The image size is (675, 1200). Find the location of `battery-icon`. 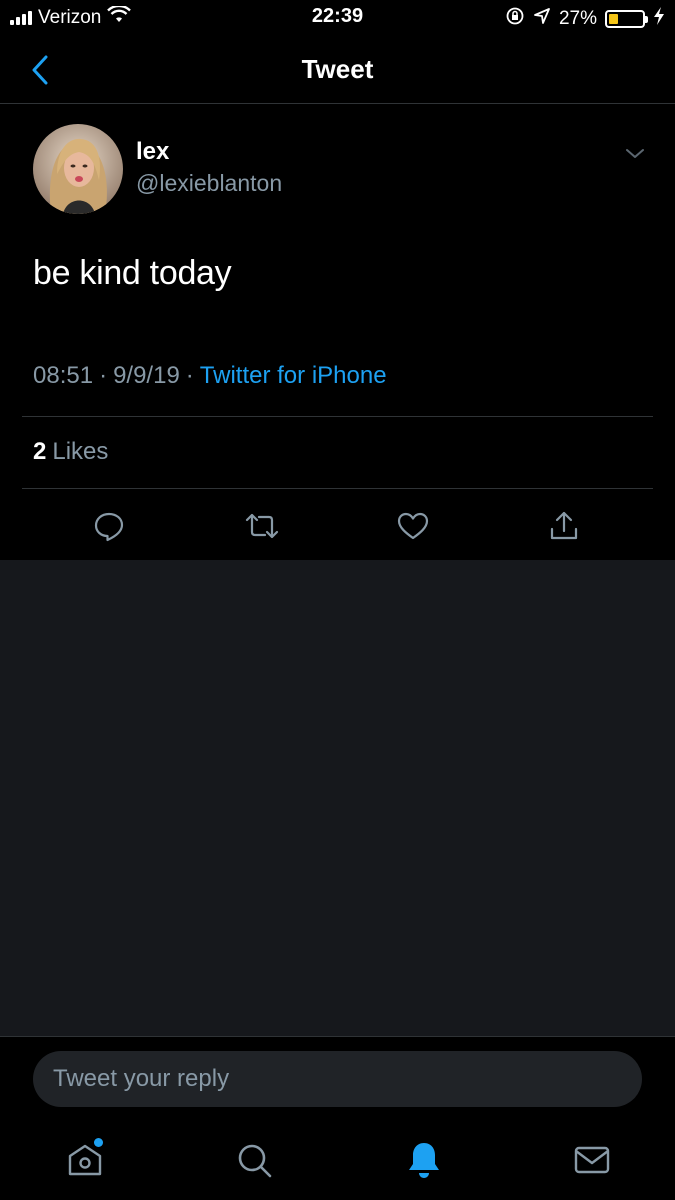

battery-icon is located at coordinates (626, 19).